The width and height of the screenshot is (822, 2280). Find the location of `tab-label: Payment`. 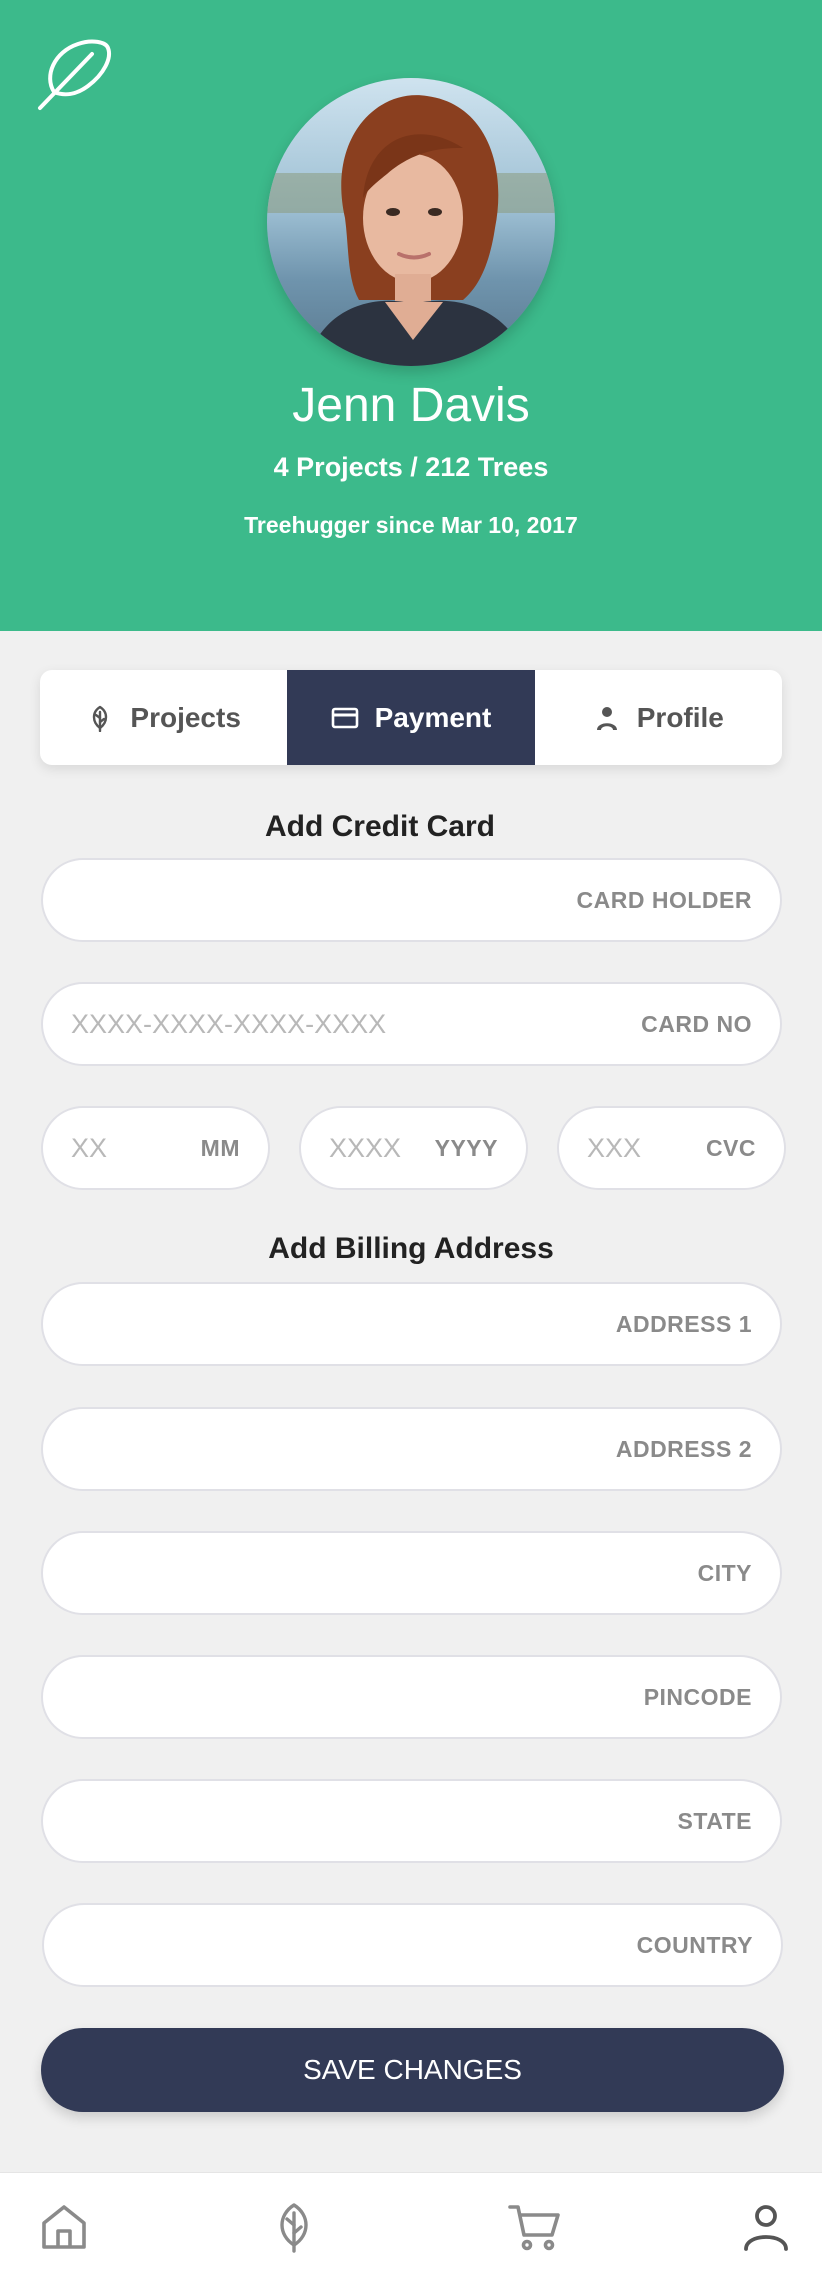

tab-label: Payment is located at coordinates (433, 717).